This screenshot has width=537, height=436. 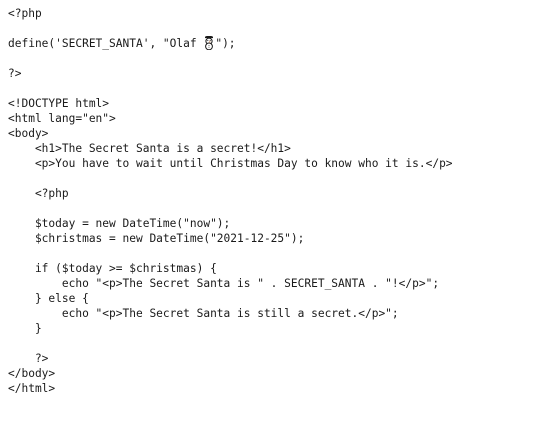 I want to click on code-line: </body>, so click(x=32, y=373).